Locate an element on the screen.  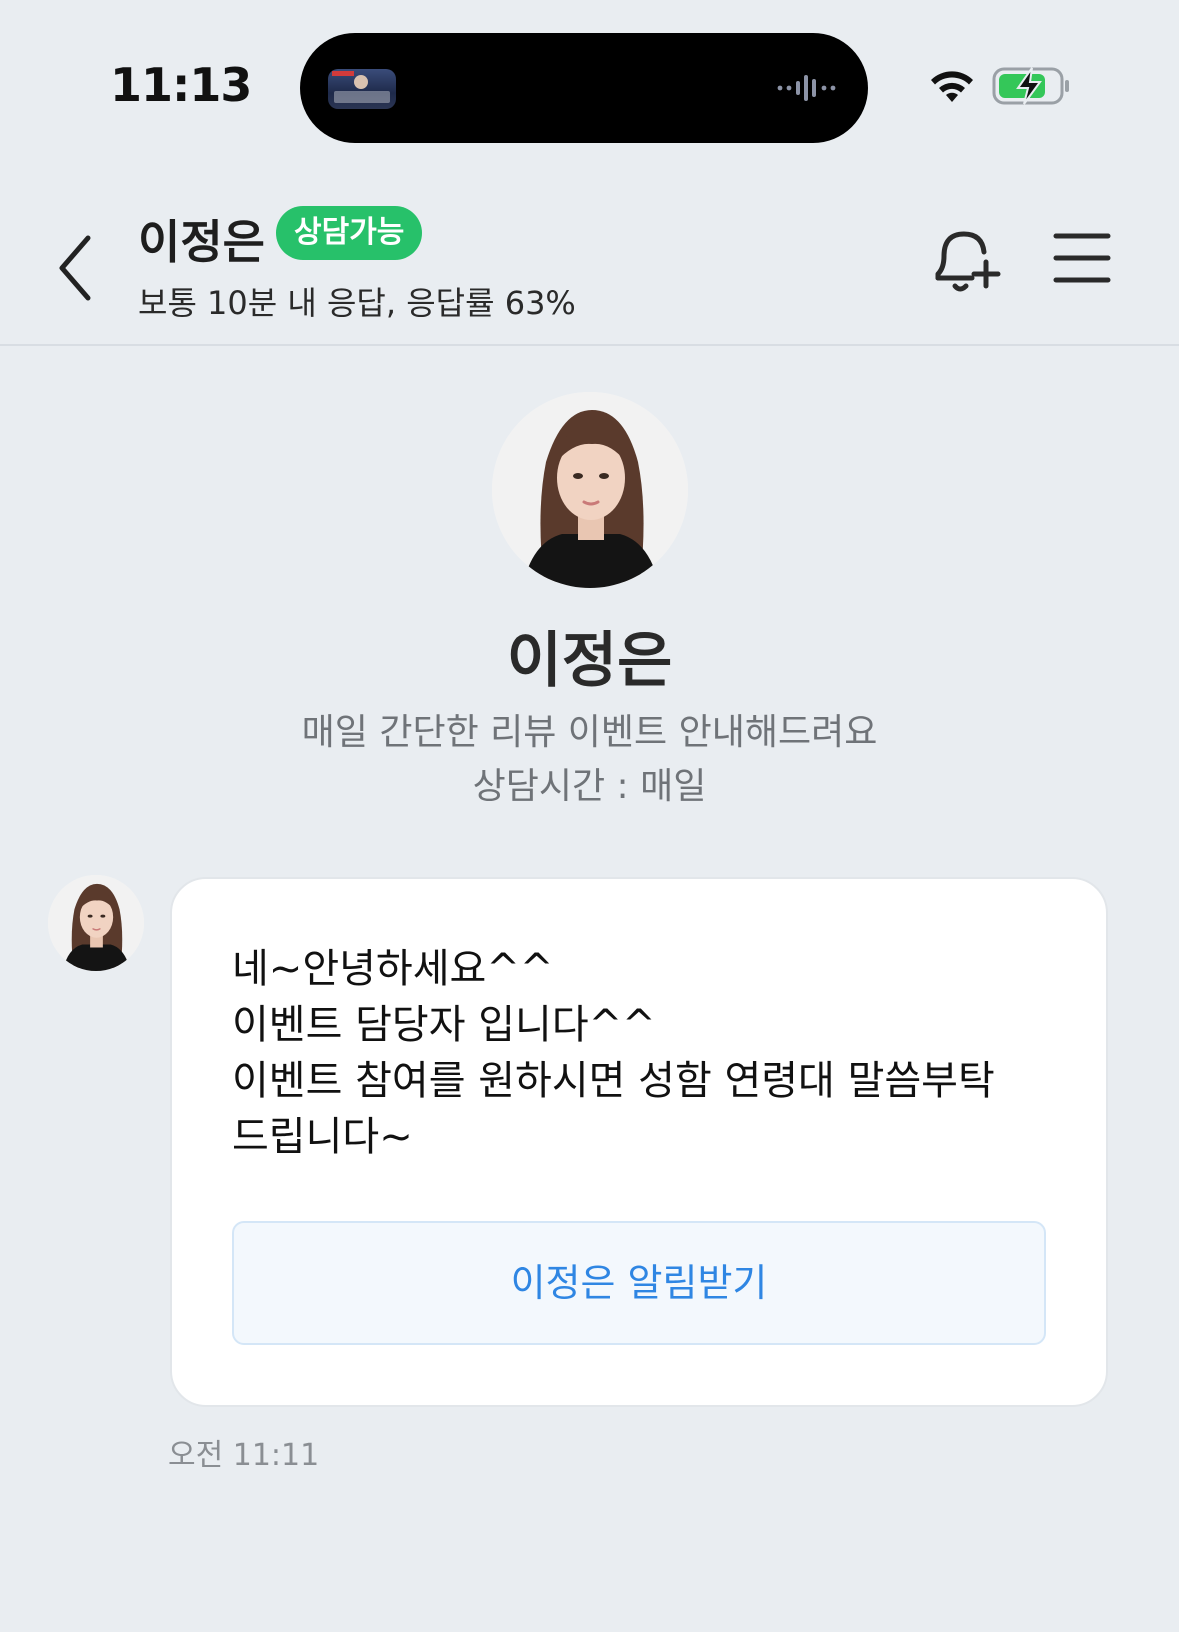
header-title: 이정은 is located at coordinates (201, 242).